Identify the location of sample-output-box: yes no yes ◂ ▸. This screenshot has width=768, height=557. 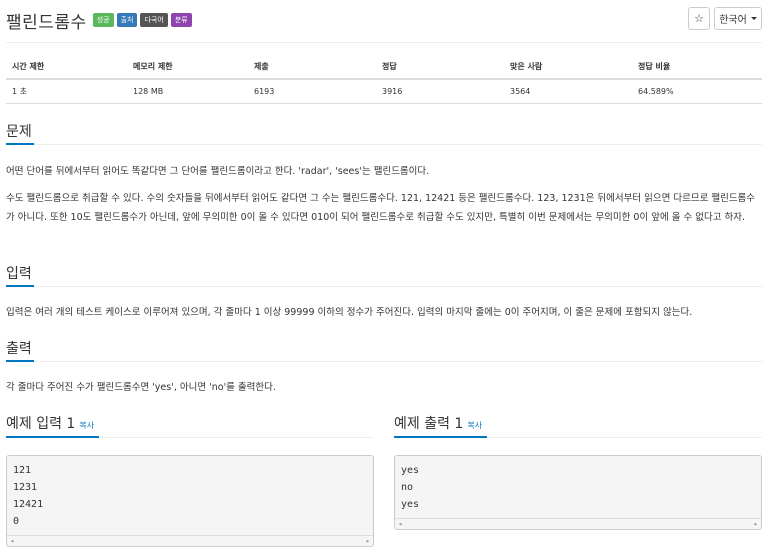
(578, 492).